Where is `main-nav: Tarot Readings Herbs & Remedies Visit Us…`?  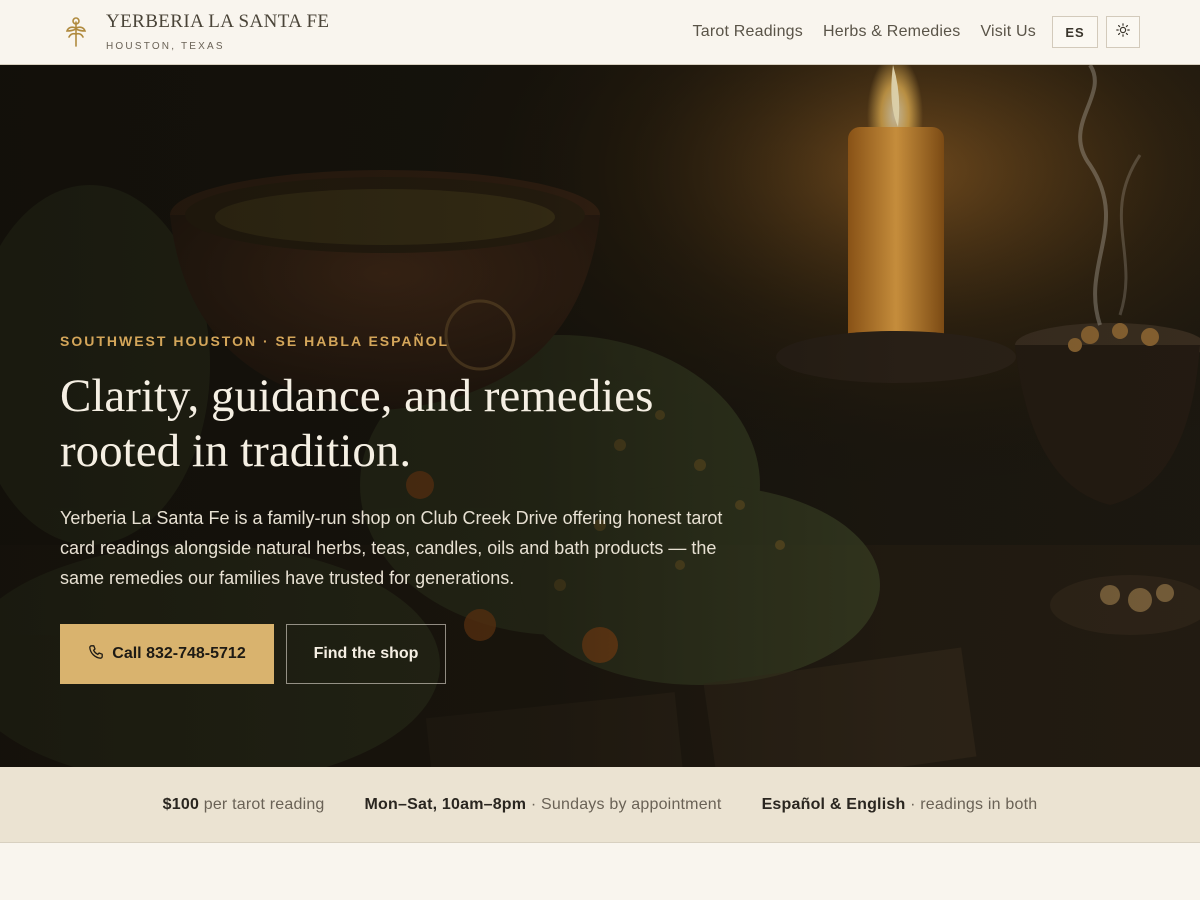 main-nav: Tarot Readings Herbs & Remedies Visit Us… is located at coordinates (916, 32).